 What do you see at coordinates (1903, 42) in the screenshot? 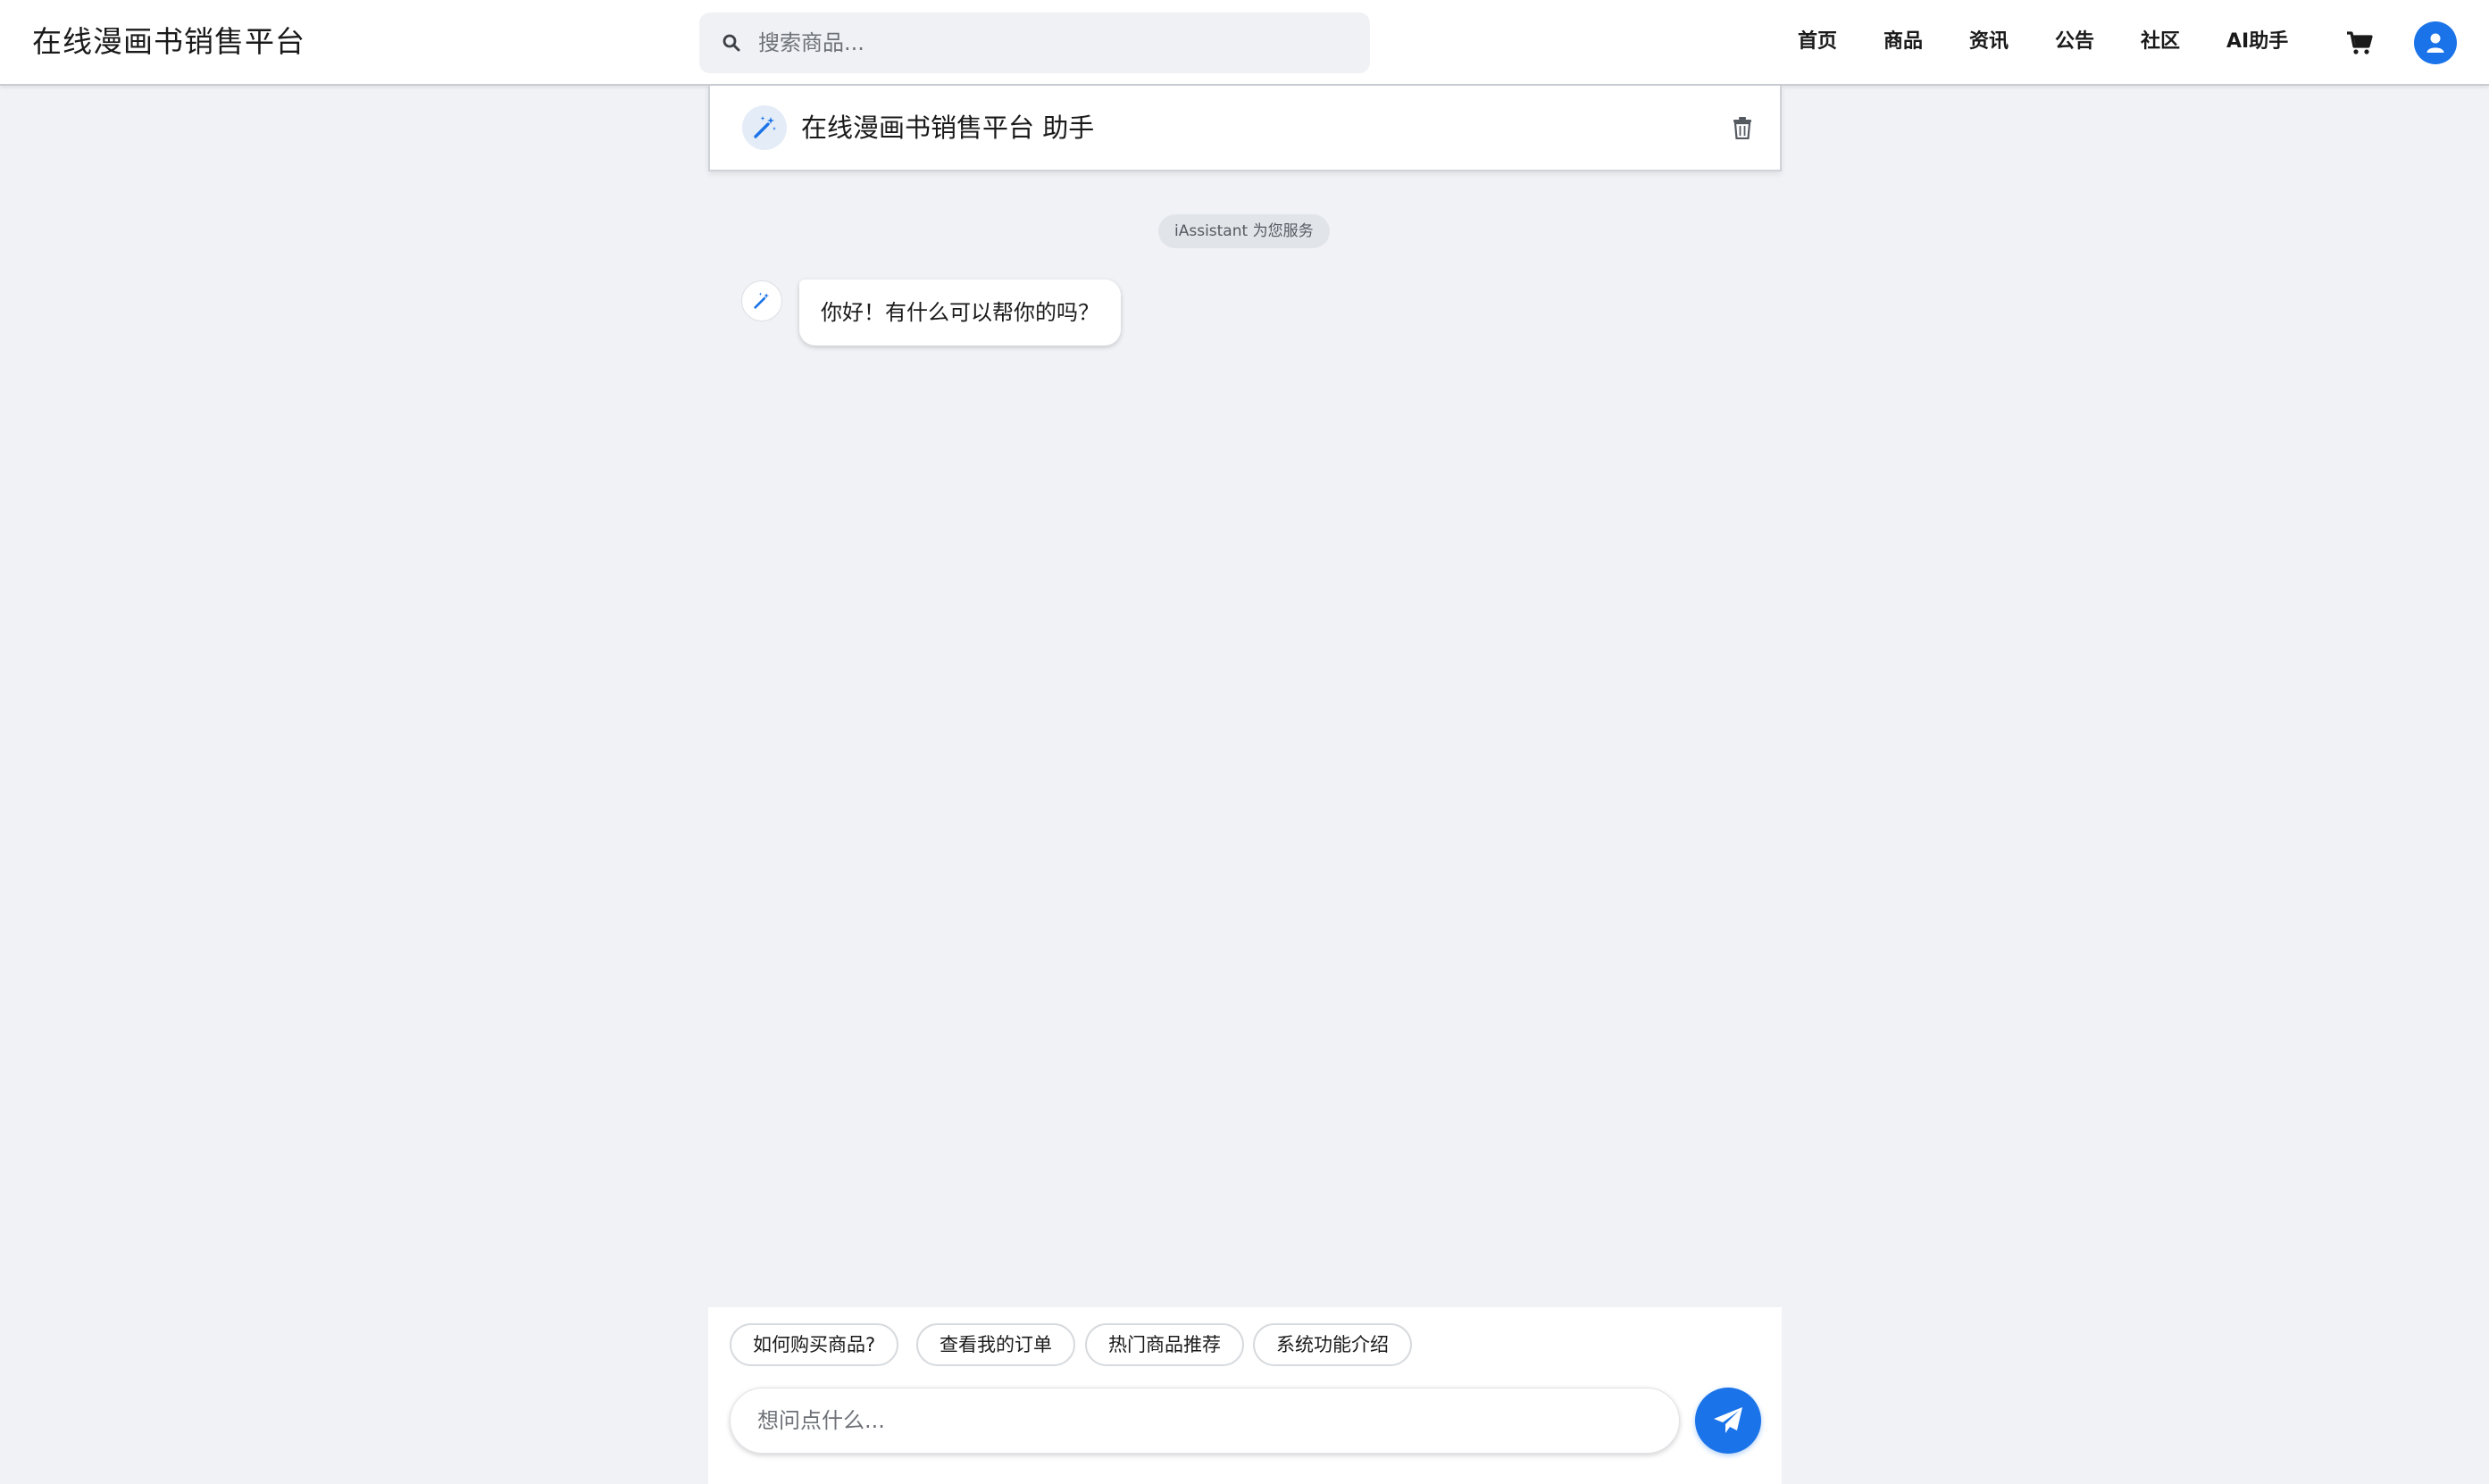
I see `nav-link-products: 商品` at bounding box center [1903, 42].